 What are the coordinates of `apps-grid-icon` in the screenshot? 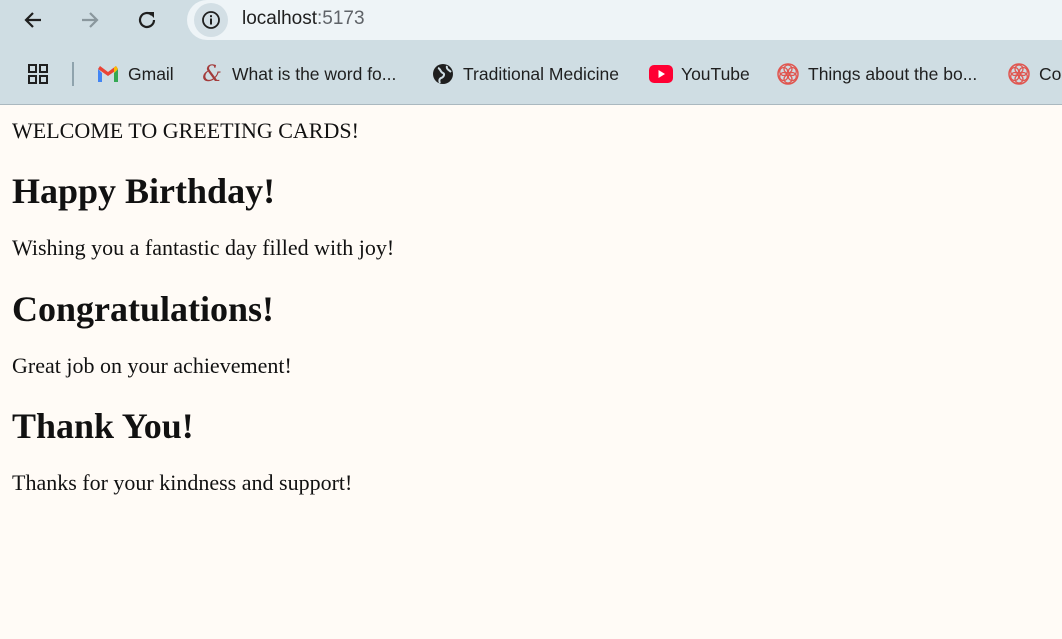 It's located at (38, 74).